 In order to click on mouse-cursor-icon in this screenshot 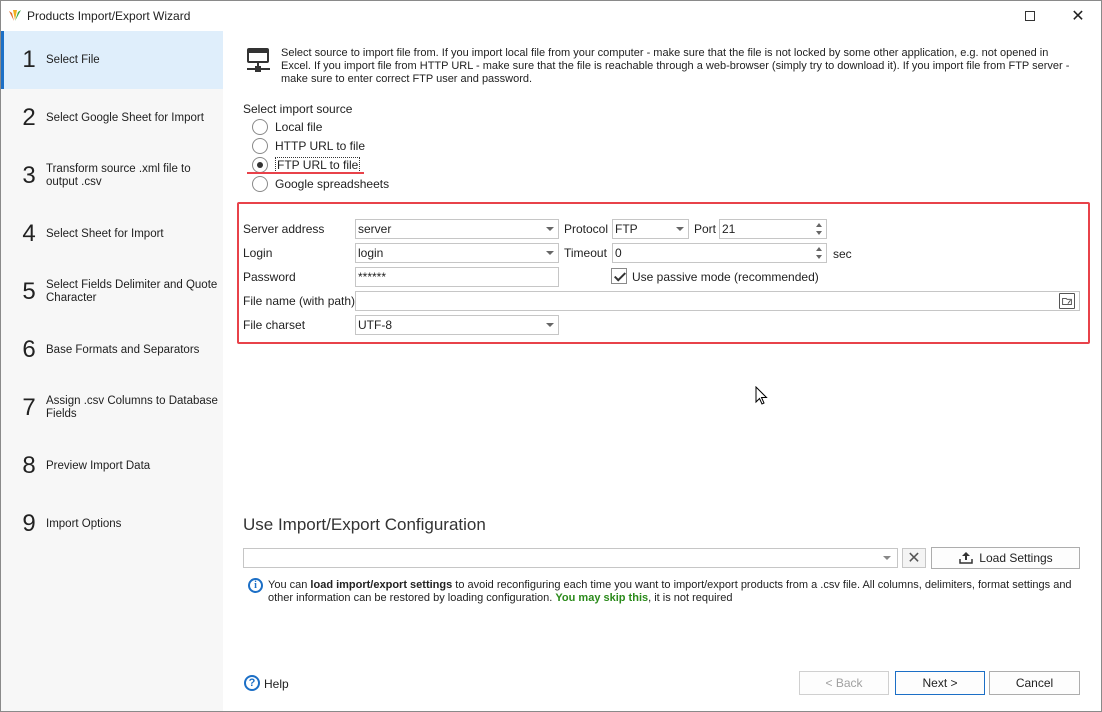, I will do `click(761, 395)`.